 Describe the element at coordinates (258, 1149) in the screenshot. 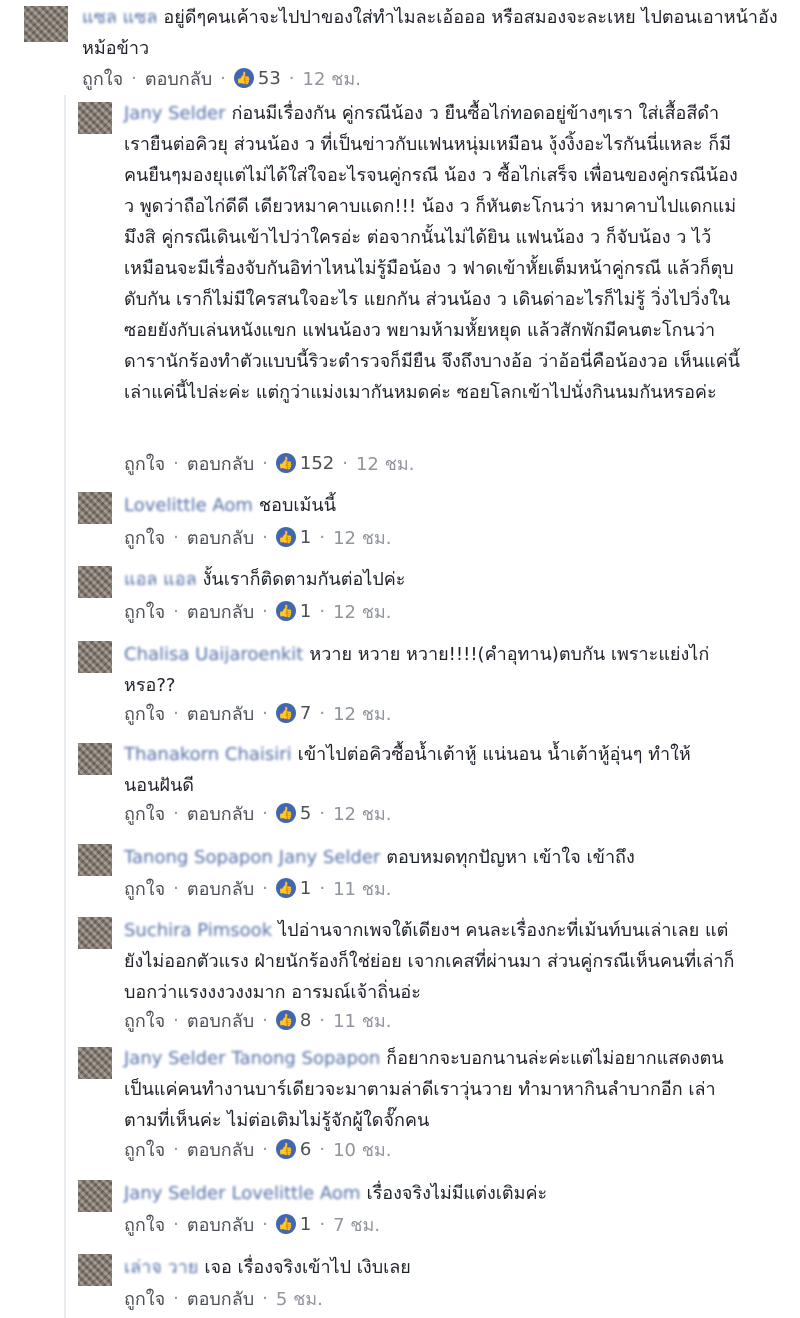

I see `comment-actions: ถูกใจ · ตอบกลับ · 👍 6 · 10 ชม.` at that location.